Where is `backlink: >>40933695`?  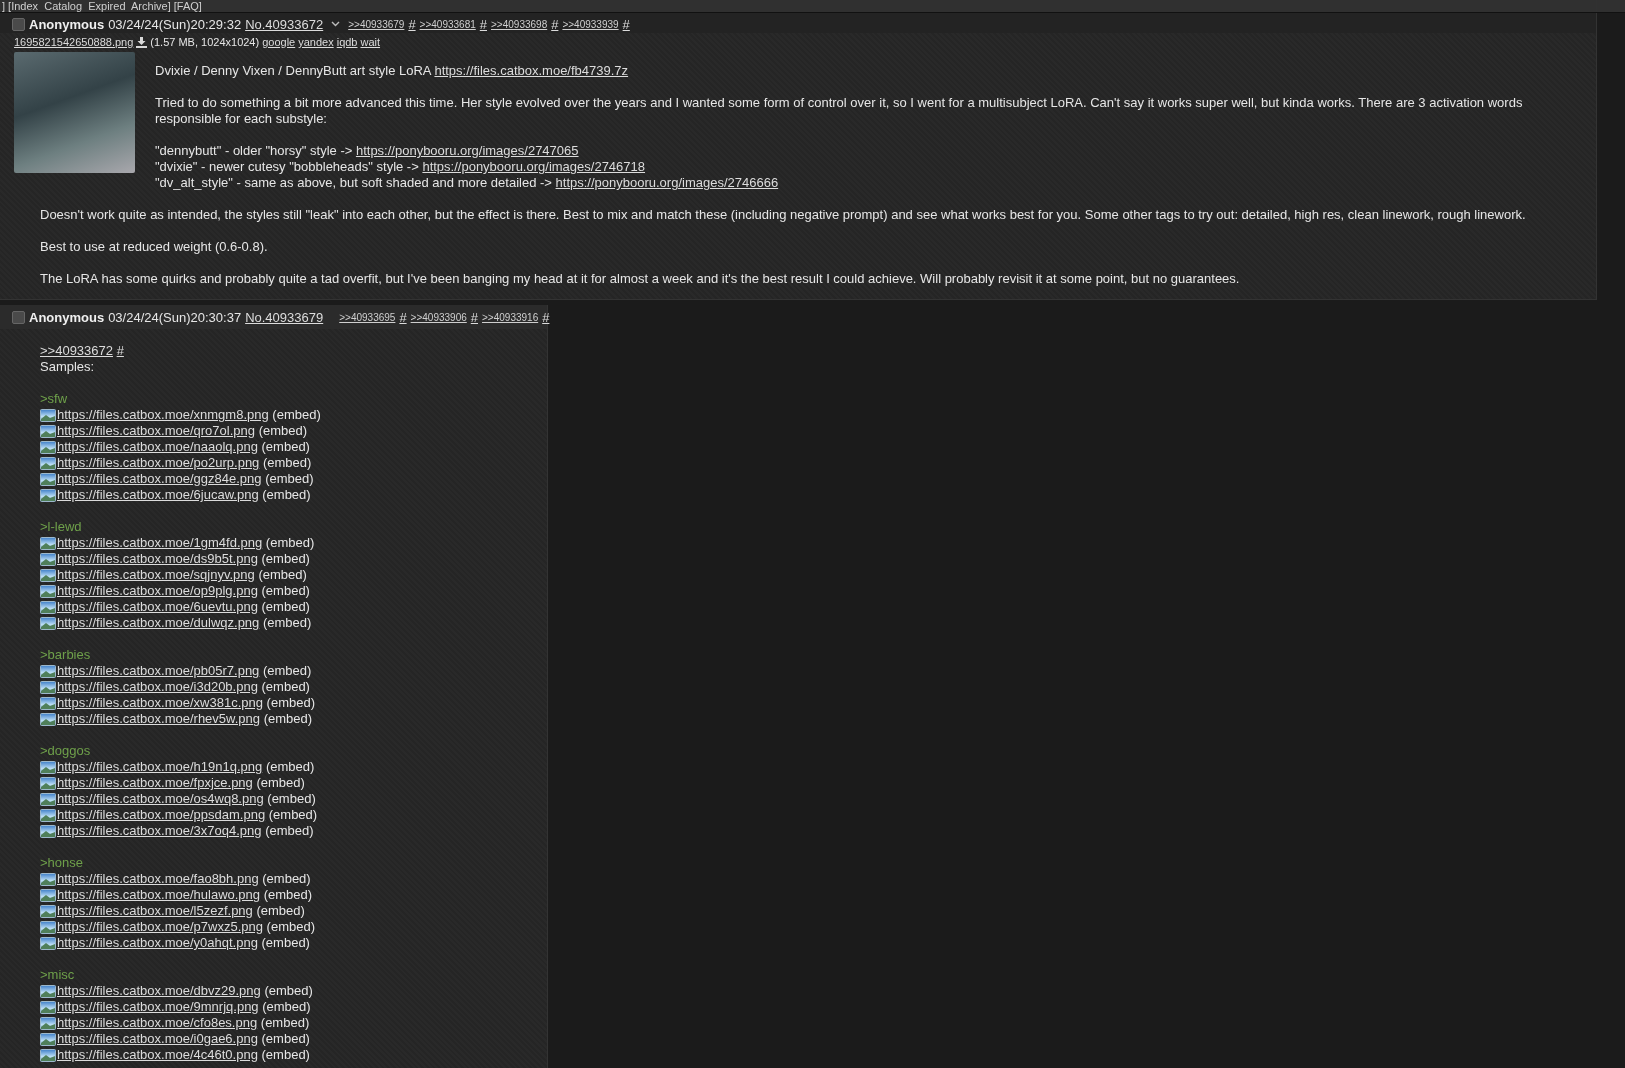
backlink: >>40933695 is located at coordinates (367, 317).